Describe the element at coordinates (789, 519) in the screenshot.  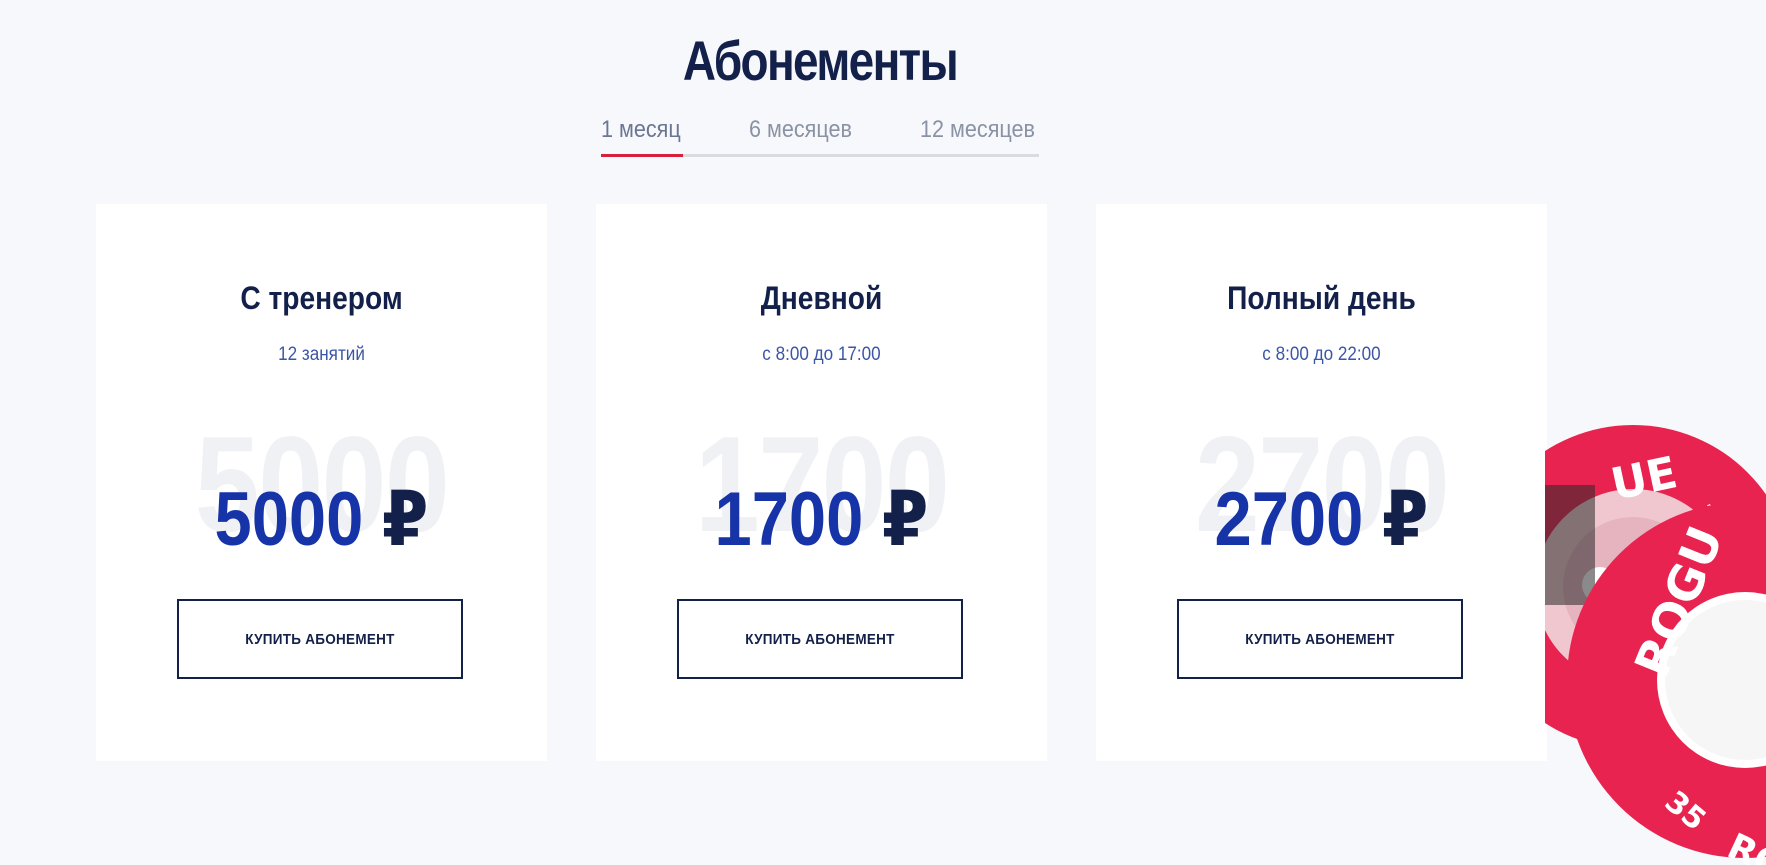
I see `price-amount: 1700` at that location.